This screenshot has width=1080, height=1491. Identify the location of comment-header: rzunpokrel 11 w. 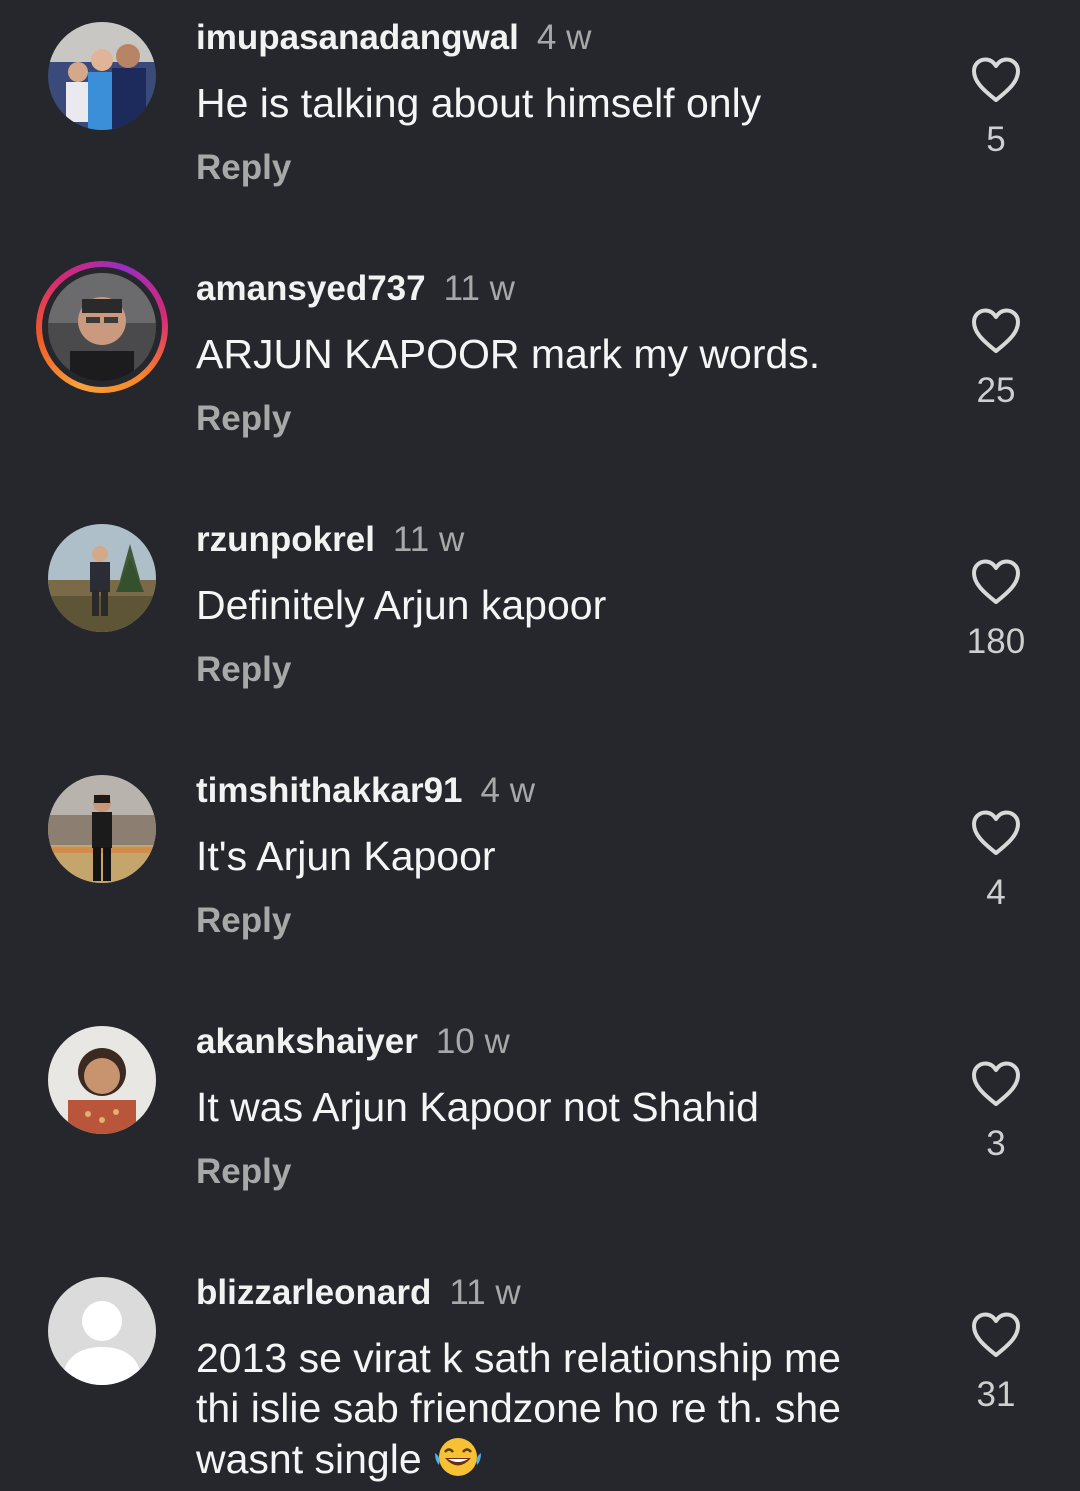
(330, 540).